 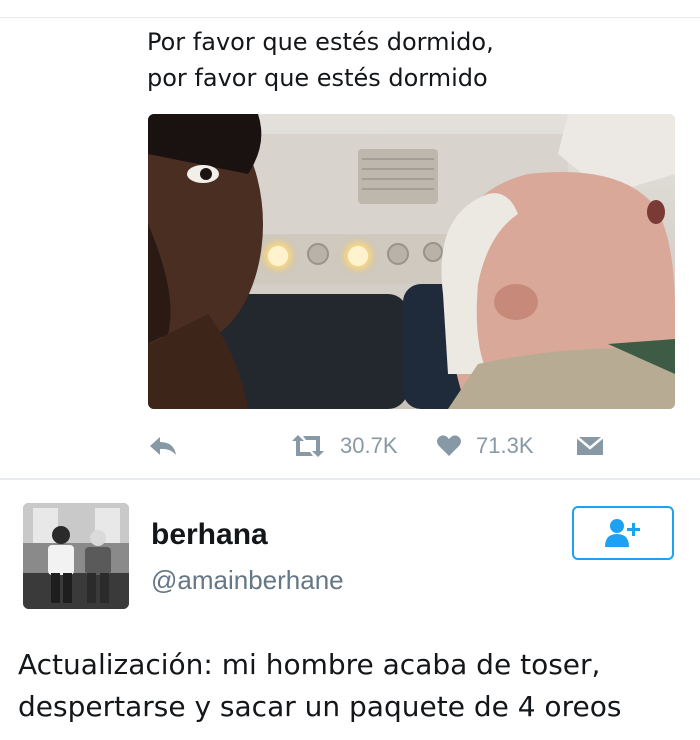 I want to click on retweet-icon, so click(x=308, y=446).